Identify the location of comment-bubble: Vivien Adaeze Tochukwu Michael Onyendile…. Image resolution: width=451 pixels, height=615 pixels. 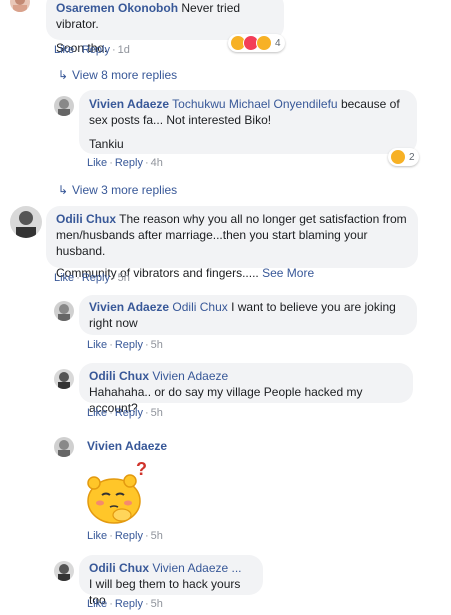
(248, 122).